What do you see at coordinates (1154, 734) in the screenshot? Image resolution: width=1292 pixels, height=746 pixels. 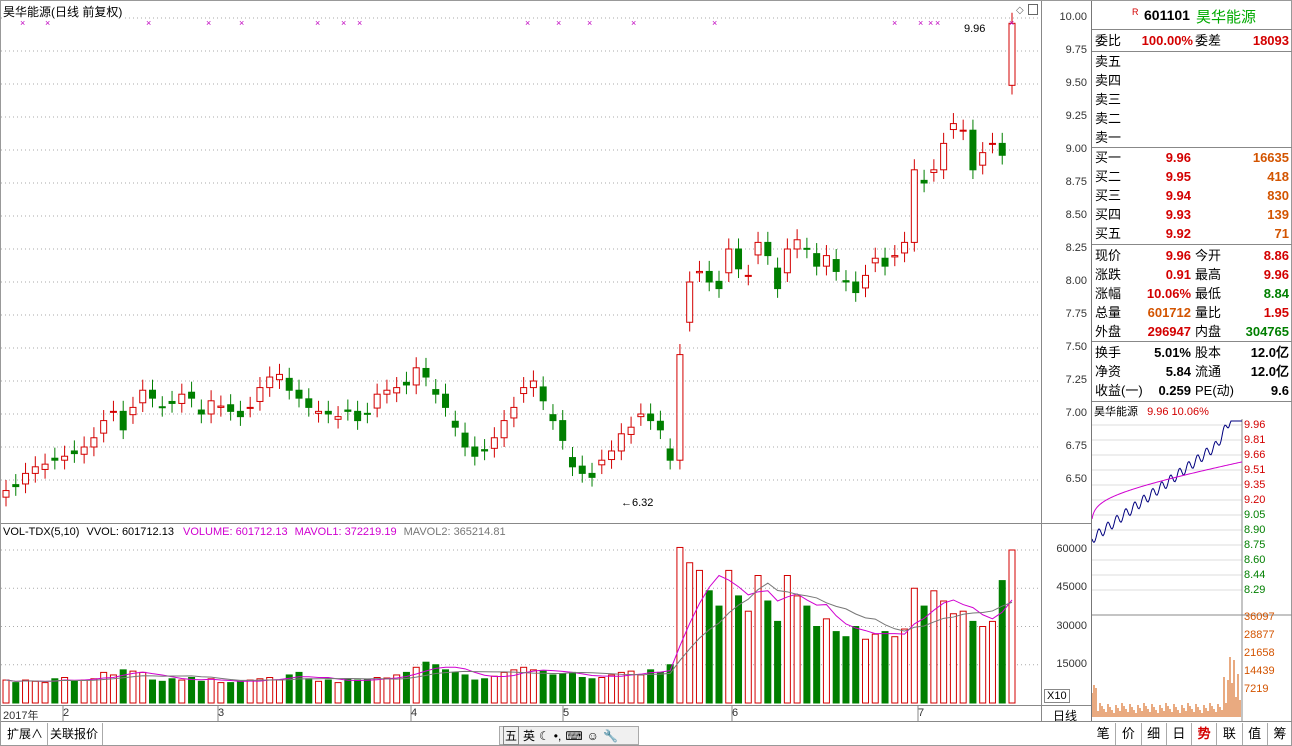 I see `right-tab: 细` at bounding box center [1154, 734].